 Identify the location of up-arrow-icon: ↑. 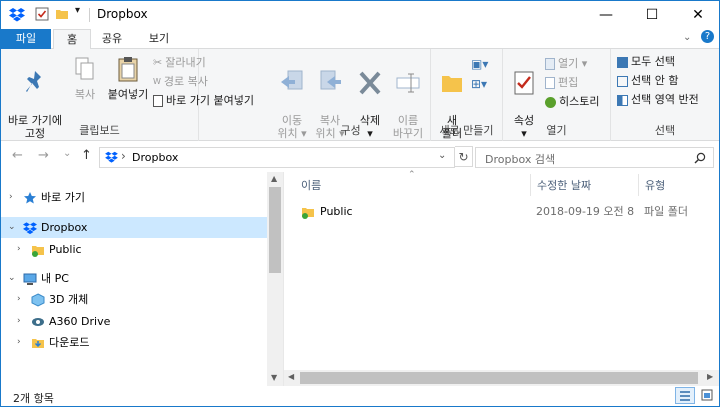
(86, 155).